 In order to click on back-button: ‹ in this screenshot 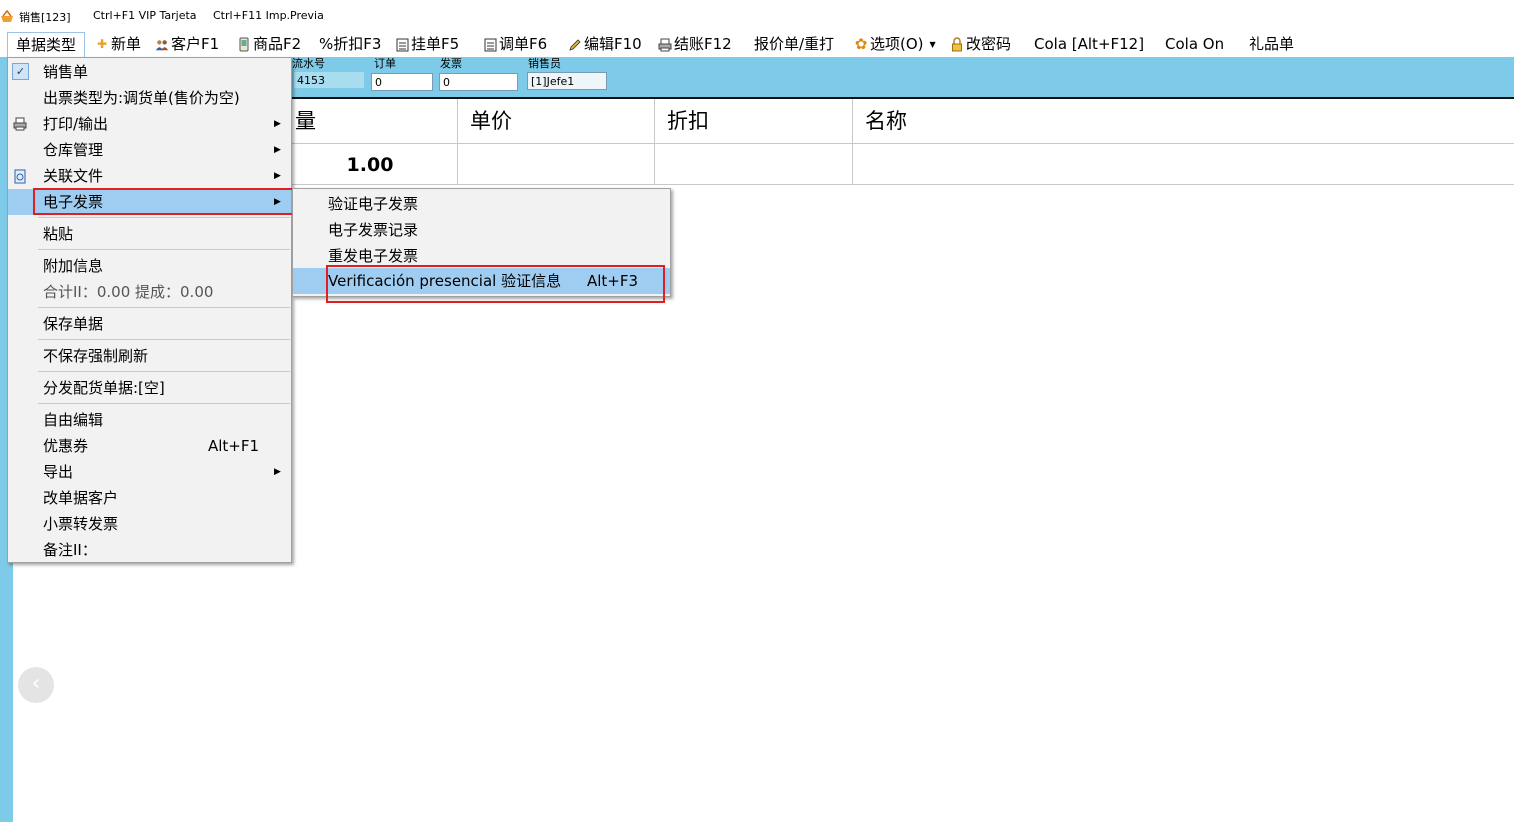, I will do `click(36, 685)`.